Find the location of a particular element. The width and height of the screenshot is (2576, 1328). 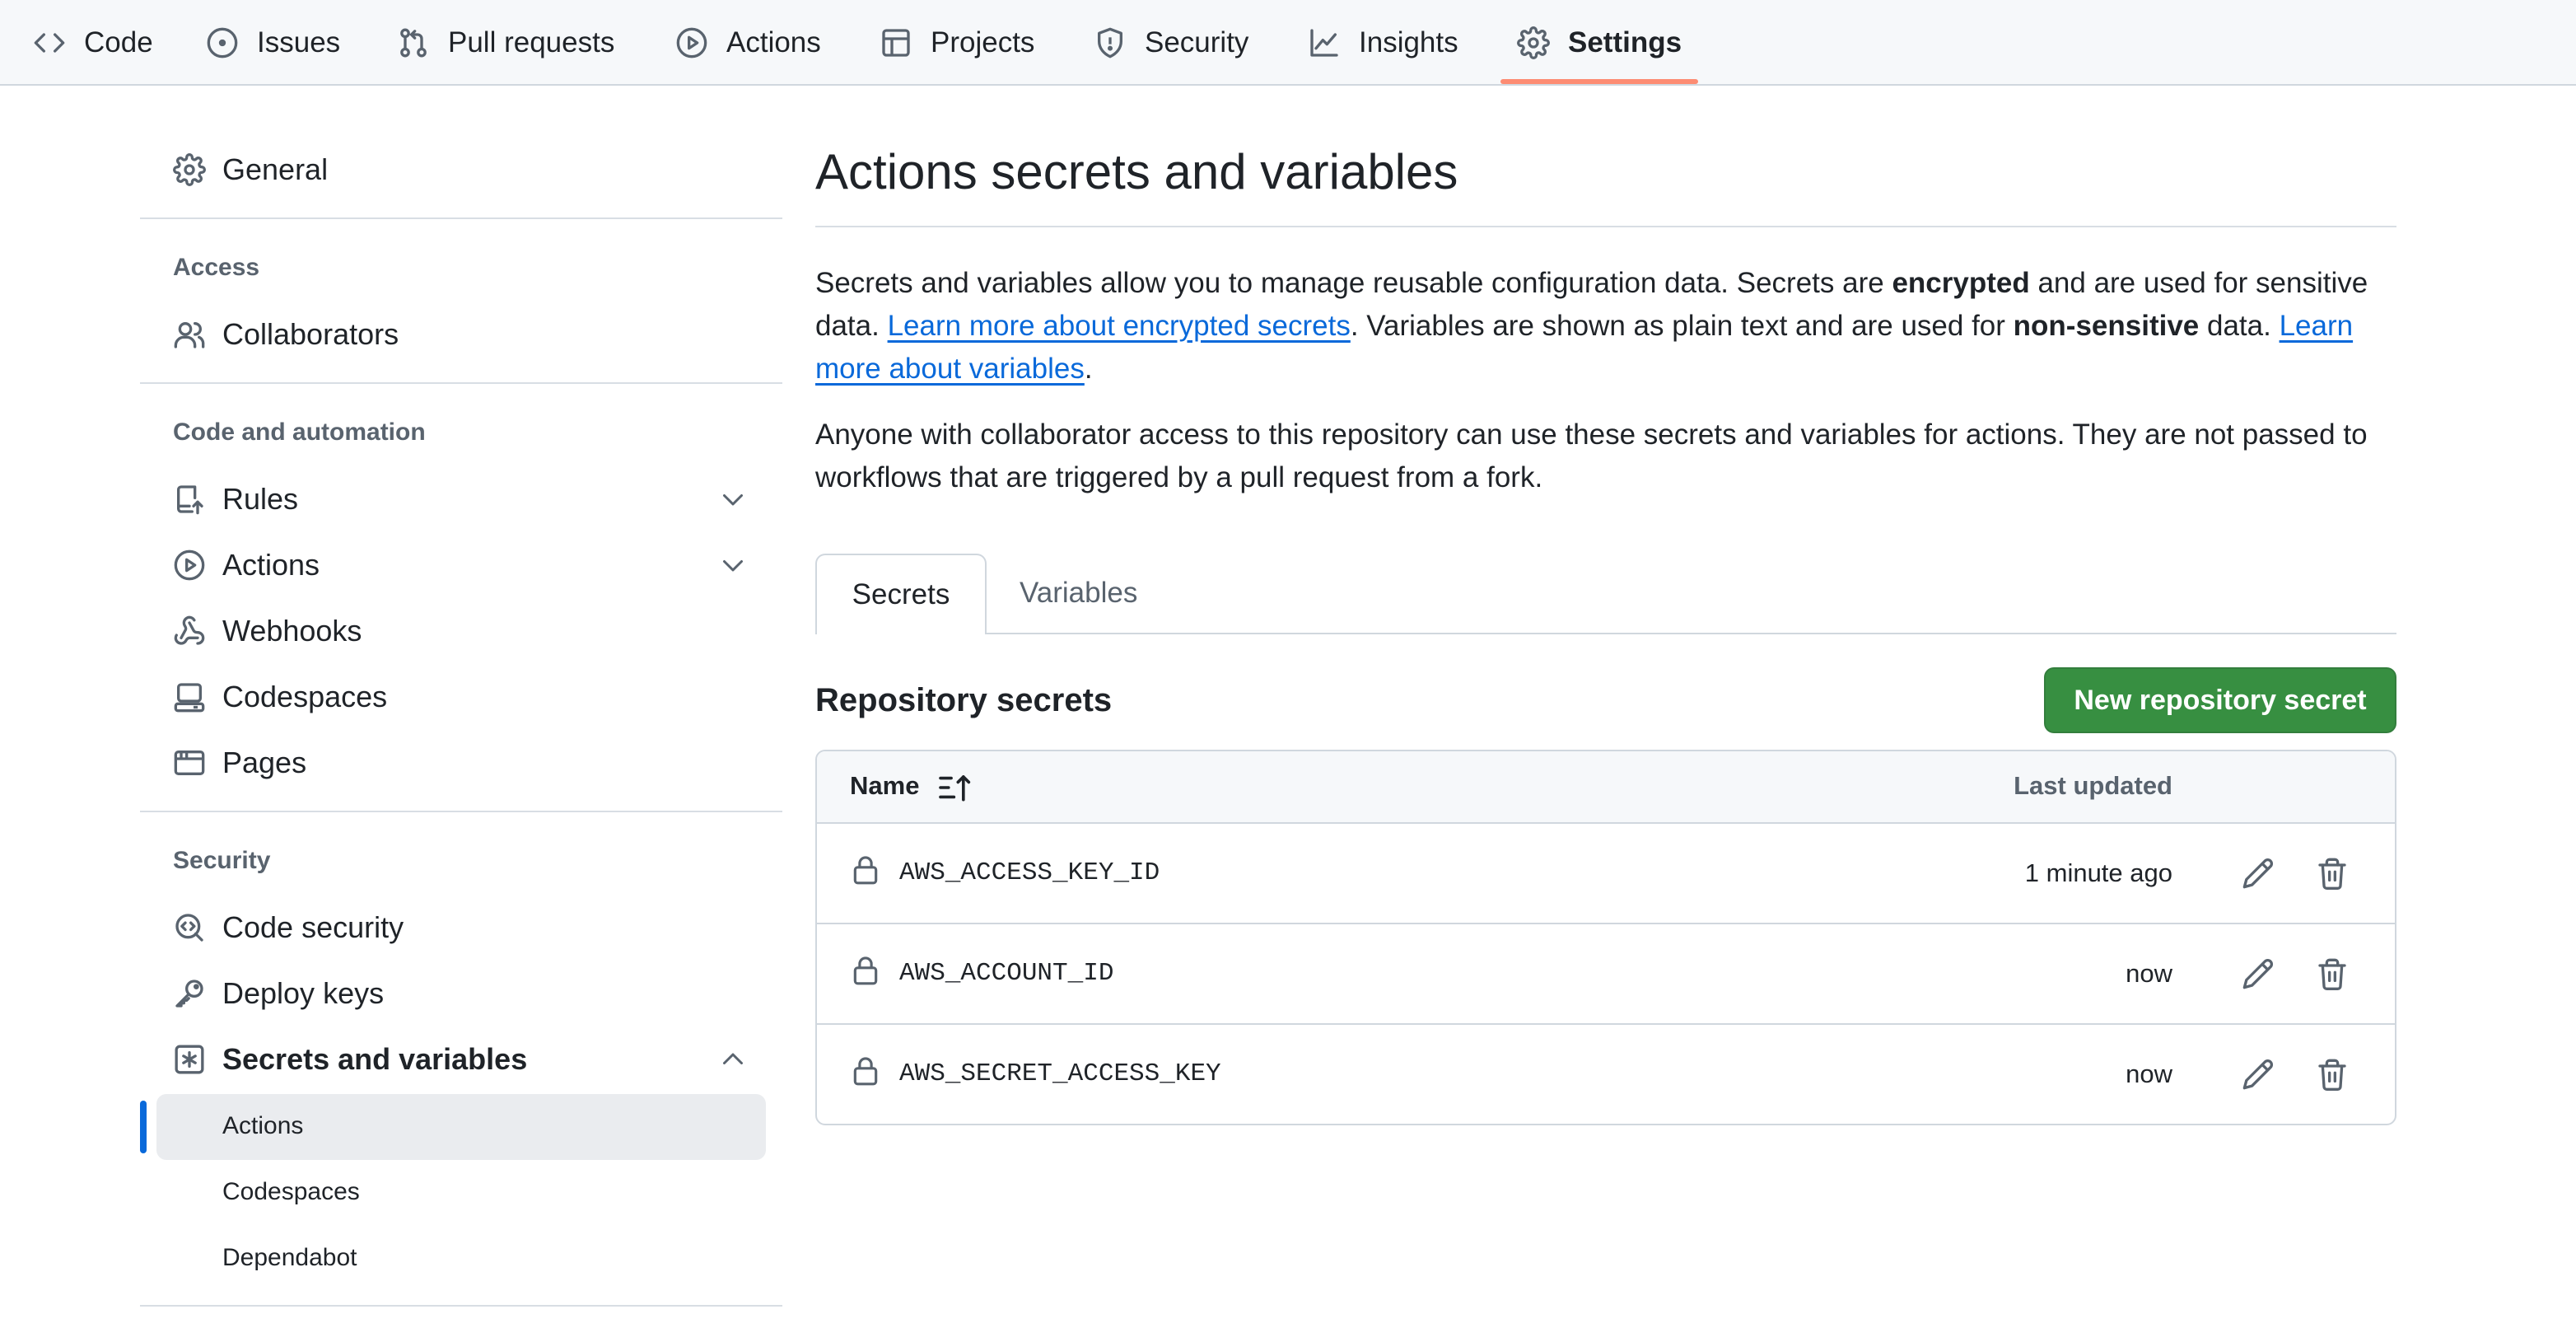

secret-name: AWS_ACCOUNT_ID is located at coordinates (1006, 973).